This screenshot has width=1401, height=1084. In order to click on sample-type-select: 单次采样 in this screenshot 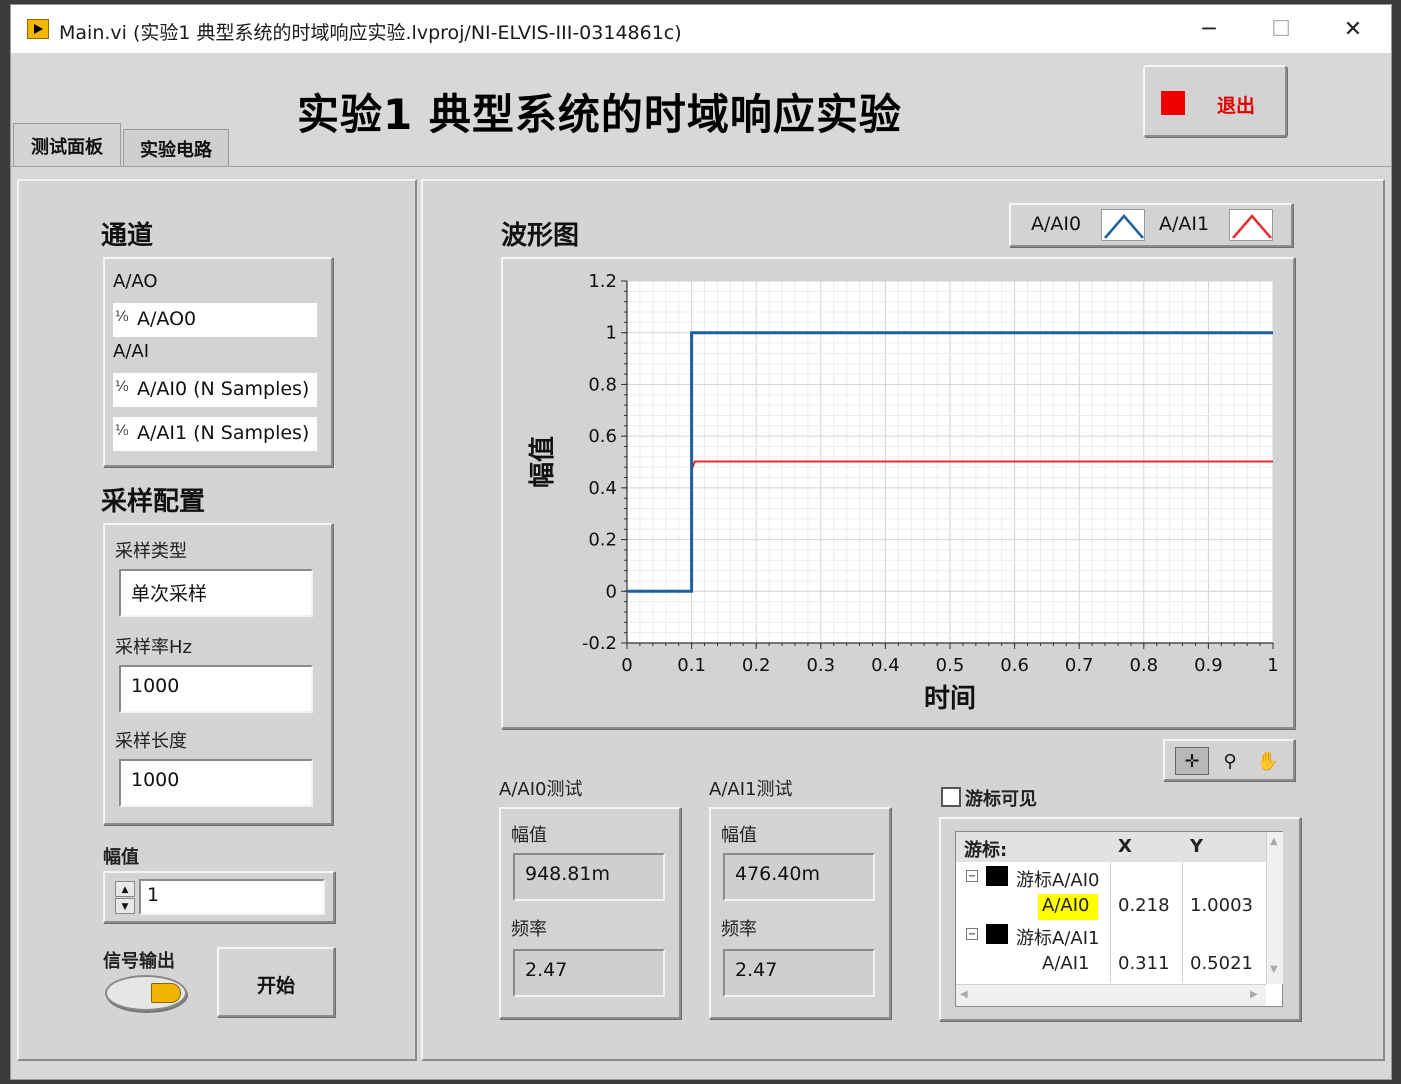, I will do `click(216, 593)`.